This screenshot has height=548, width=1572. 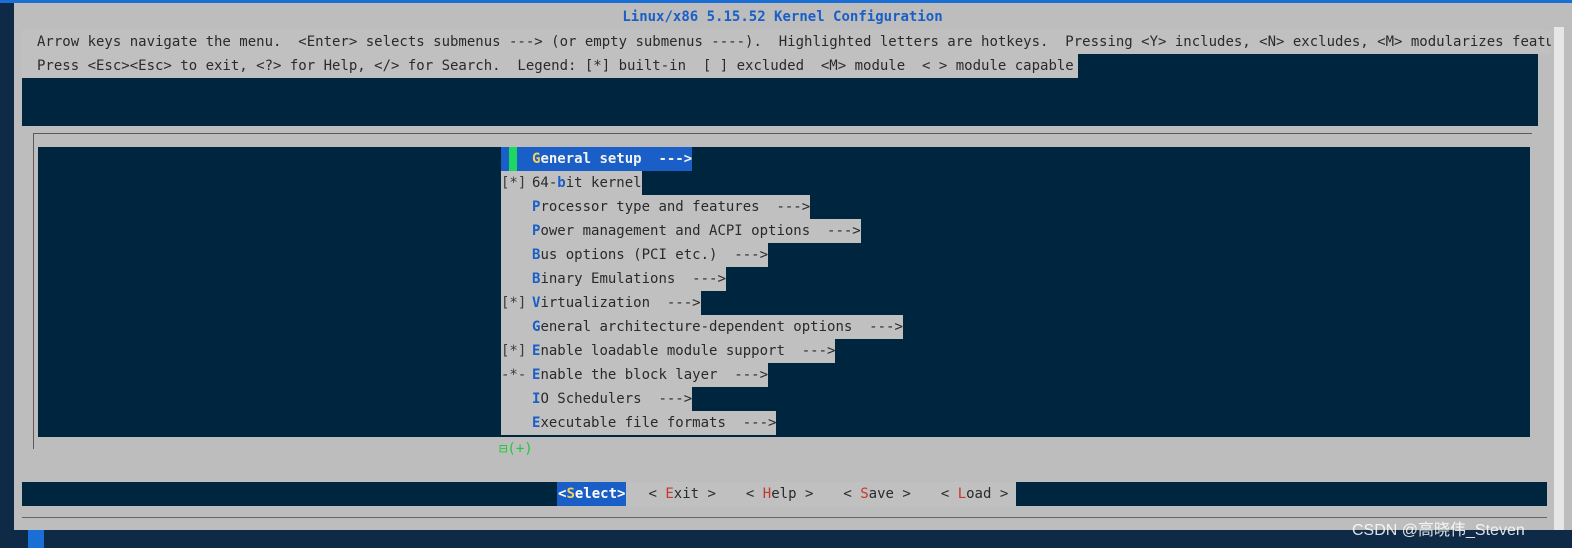 I want to click on menu-item: IO Schedulers --->, so click(x=597, y=399).